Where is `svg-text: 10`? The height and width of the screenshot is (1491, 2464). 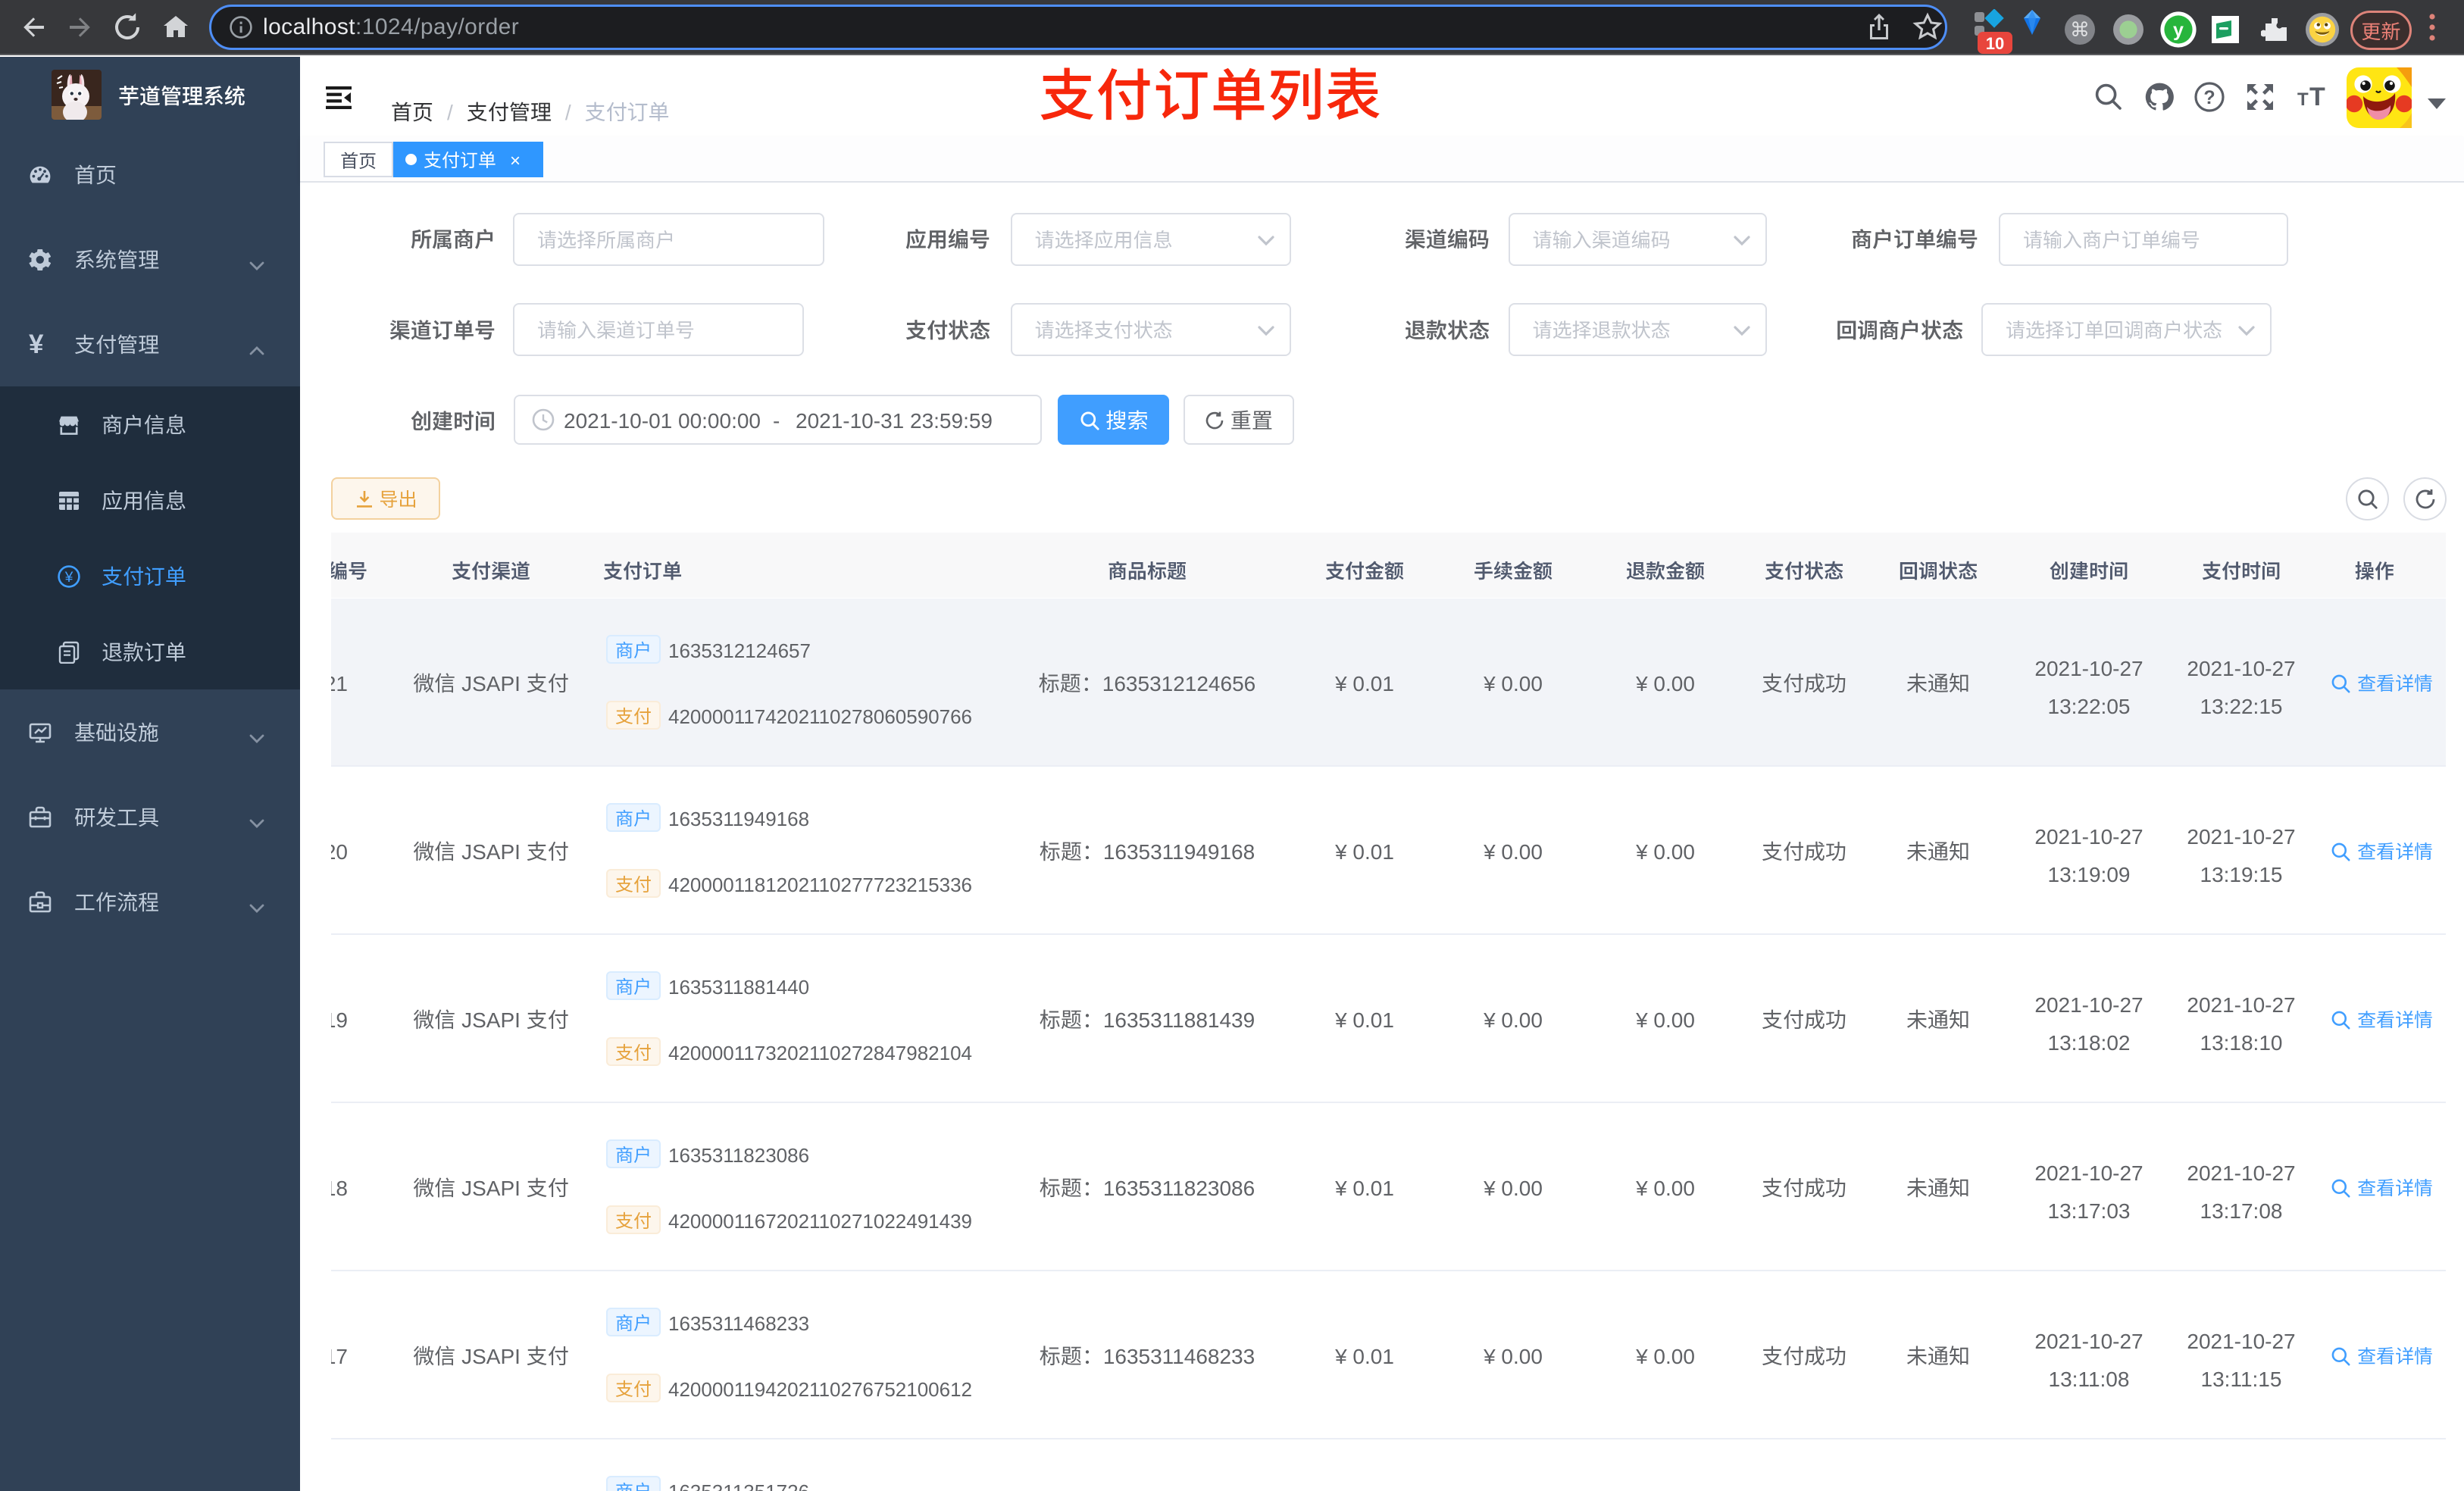
svg-text: 10 is located at coordinates (1995, 43).